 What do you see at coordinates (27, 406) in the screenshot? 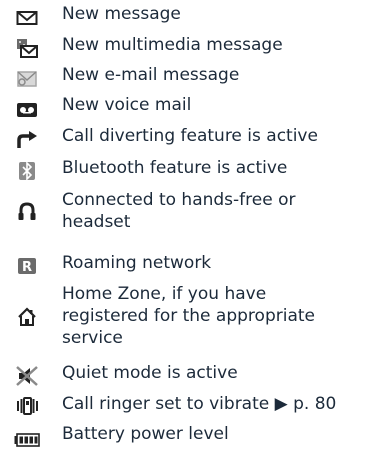
I see `vibrate-icon` at bounding box center [27, 406].